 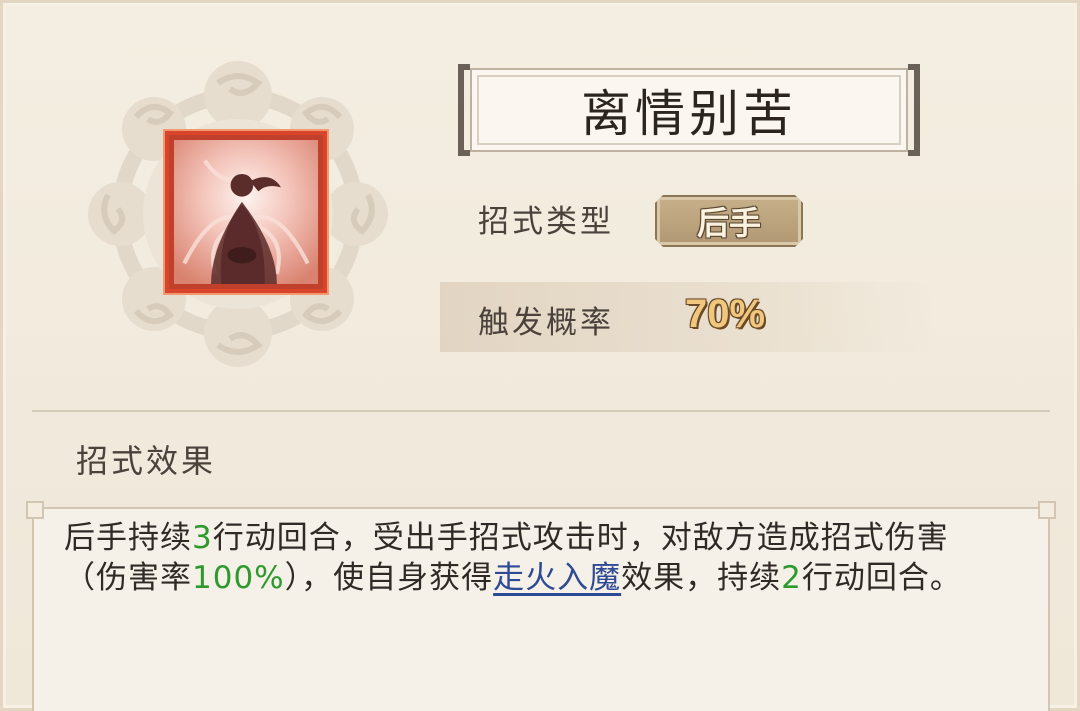 What do you see at coordinates (914, 110) in the screenshot?
I see `plate-right-bracket` at bounding box center [914, 110].